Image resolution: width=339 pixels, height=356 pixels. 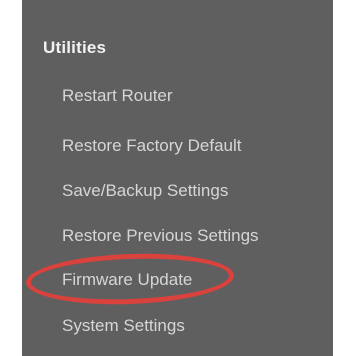 What do you see at coordinates (127, 280) in the screenshot?
I see `menu-item-firmware-update: Firmware Update` at bounding box center [127, 280].